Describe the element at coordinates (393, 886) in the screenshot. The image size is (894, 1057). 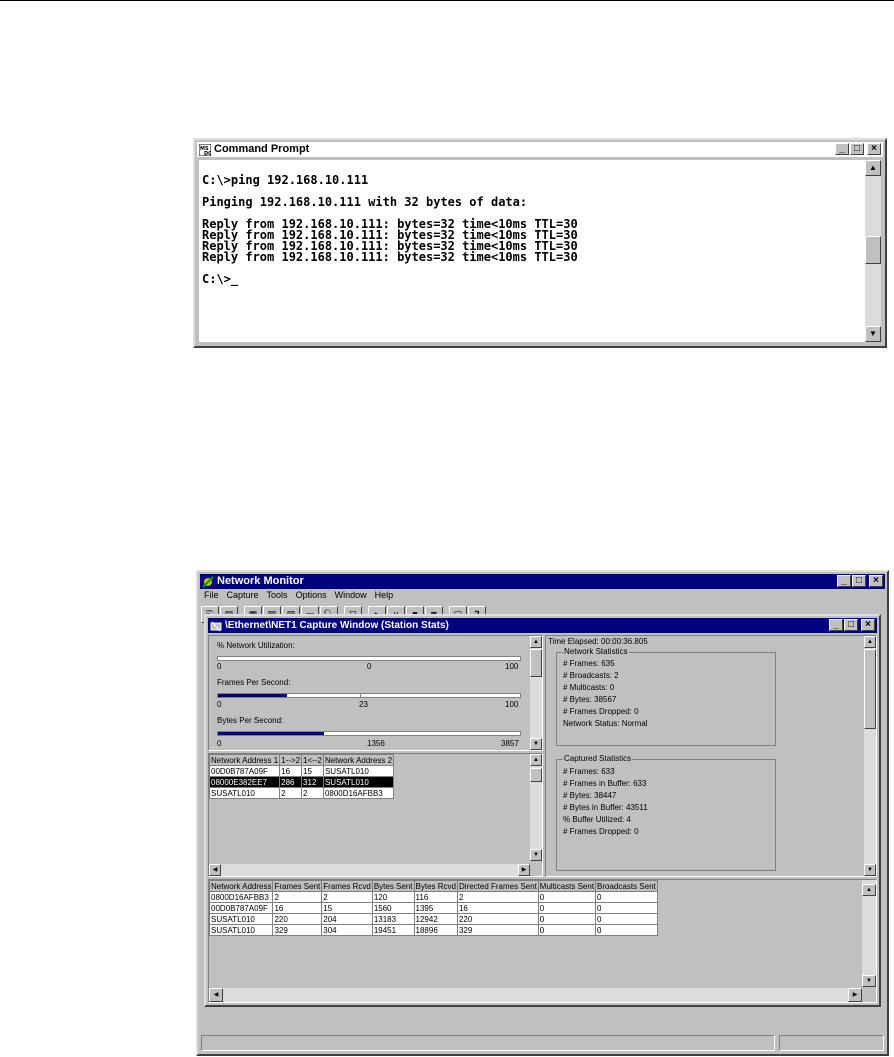
I see `column-header: Bytes Sent` at that location.